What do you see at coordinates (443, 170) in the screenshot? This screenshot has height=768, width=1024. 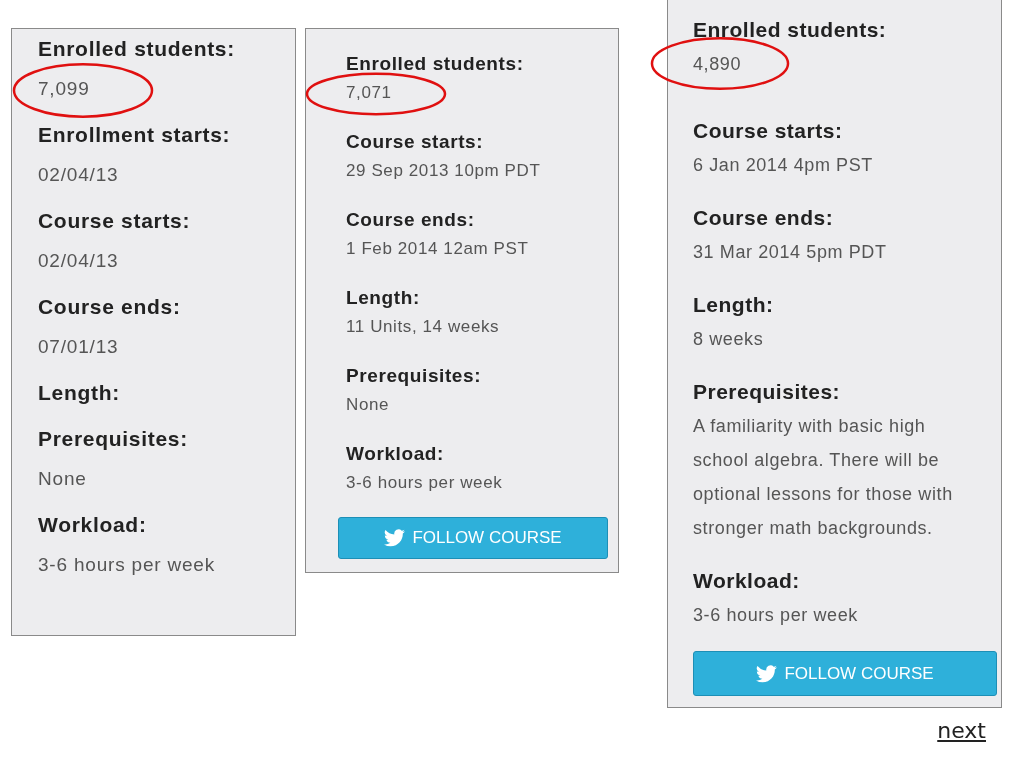 I see `field-value: 29 Sep 2013 10pm PDT` at bounding box center [443, 170].